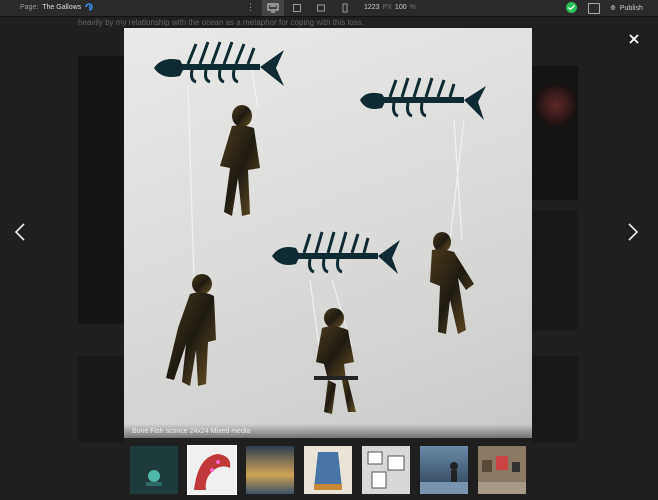  I want to click on background-image-left-bottom, so click(101, 399).